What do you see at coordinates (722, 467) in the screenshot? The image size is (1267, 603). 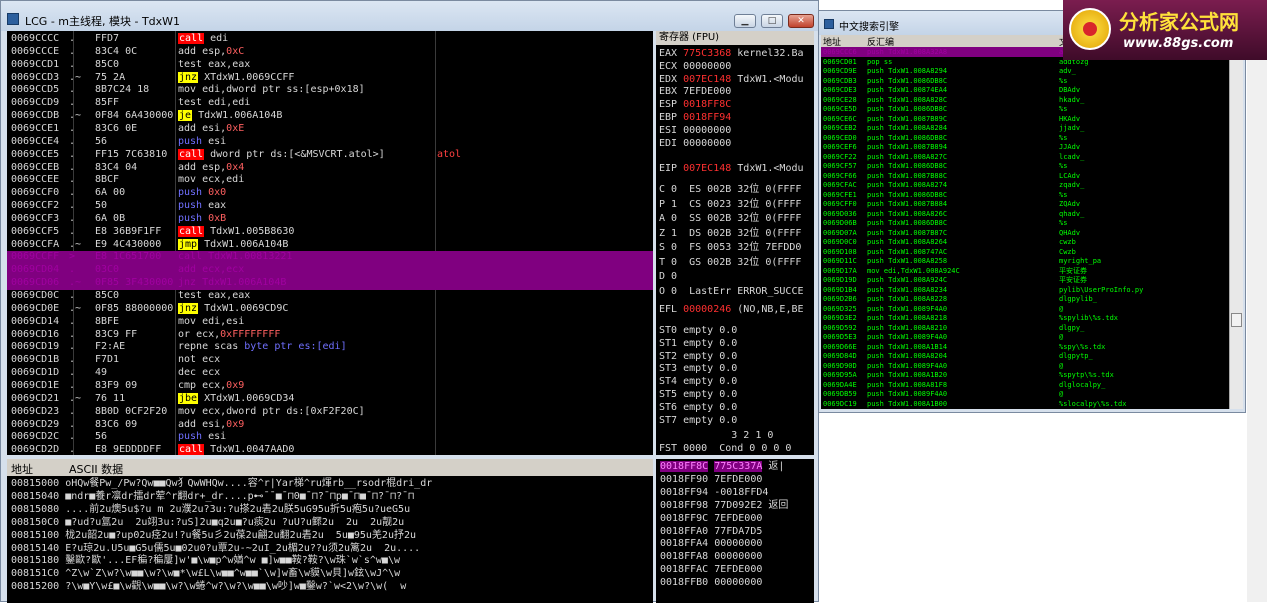 I see `stack-row: 0018FF8C 775C337A 返|` at bounding box center [722, 467].